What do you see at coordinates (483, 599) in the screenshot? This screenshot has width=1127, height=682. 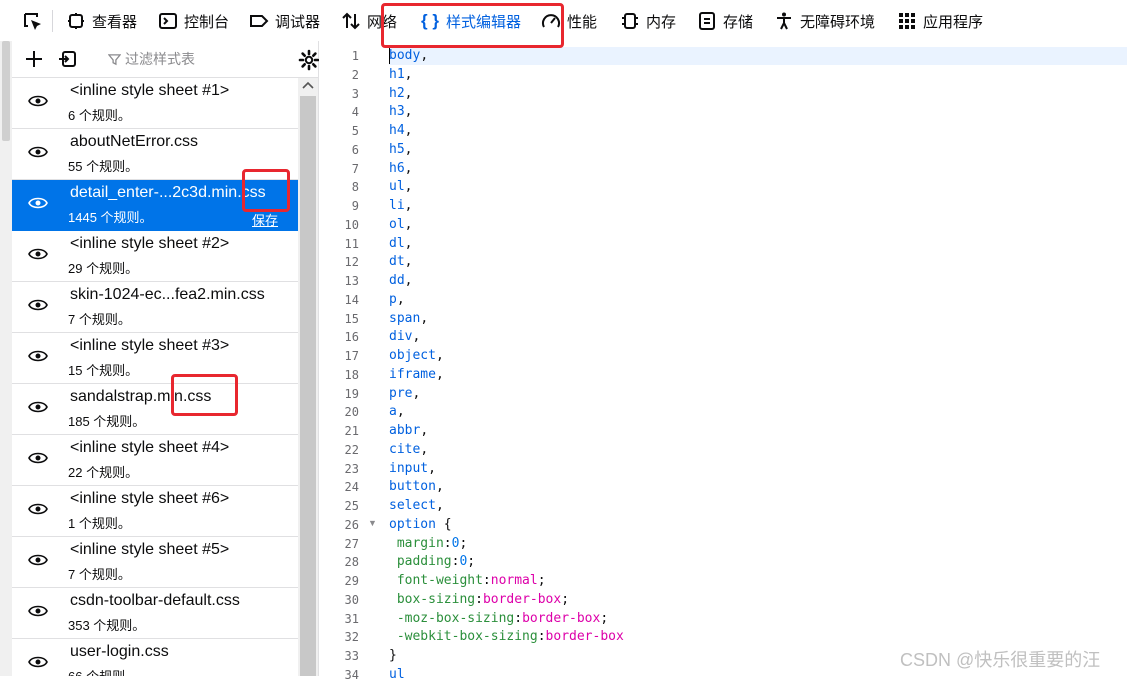 I see `code-line: box-sizing:border-box;` at bounding box center [483, 599].